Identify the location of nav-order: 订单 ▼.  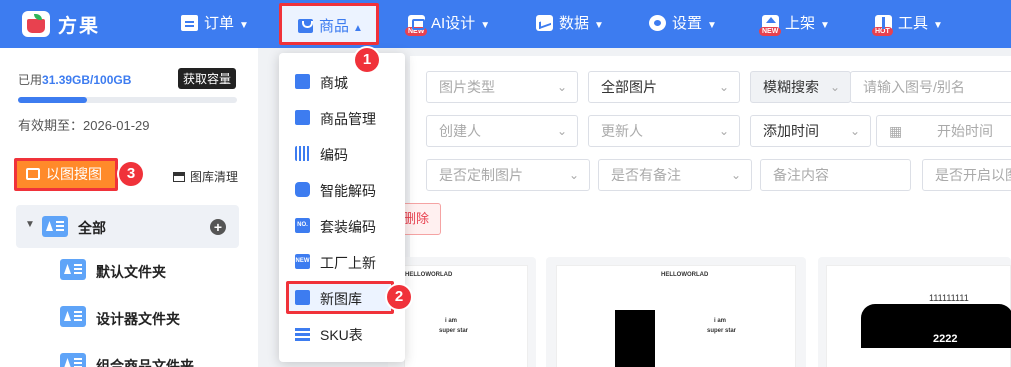
(215, 24).